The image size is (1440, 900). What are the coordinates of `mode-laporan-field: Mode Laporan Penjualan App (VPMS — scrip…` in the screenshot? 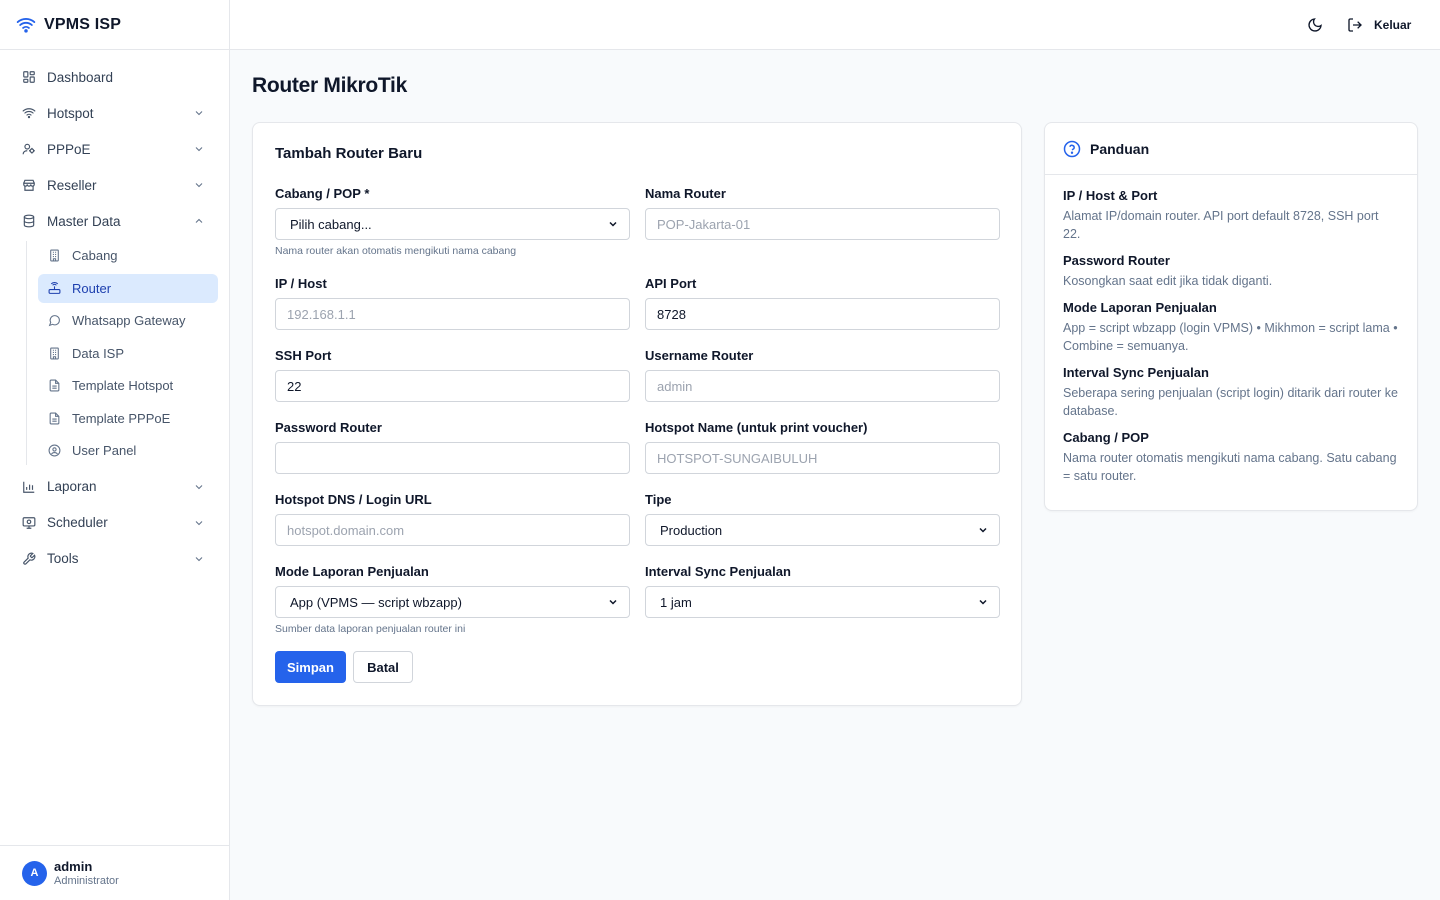 It's located at (452, 599).